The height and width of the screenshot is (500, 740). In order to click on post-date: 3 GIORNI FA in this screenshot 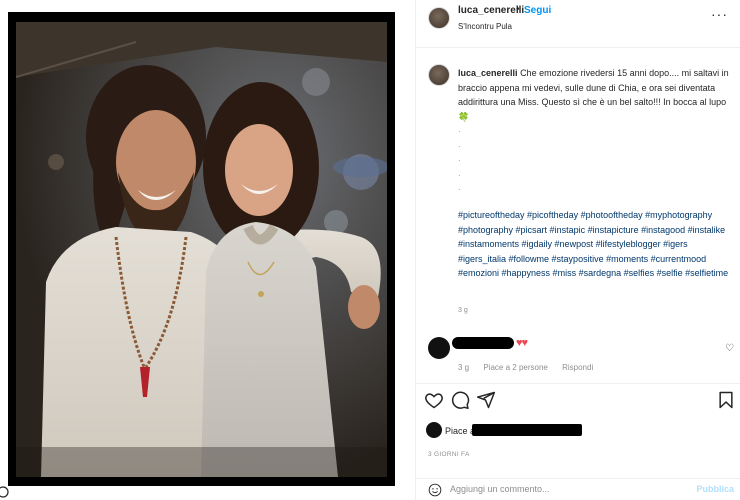, I will do `click(449, 454)`.